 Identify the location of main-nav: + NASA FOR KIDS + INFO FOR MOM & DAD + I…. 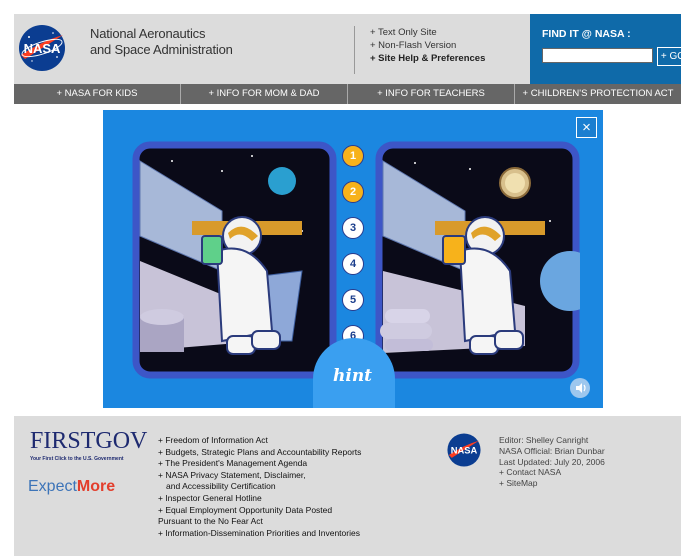
(347, 94).